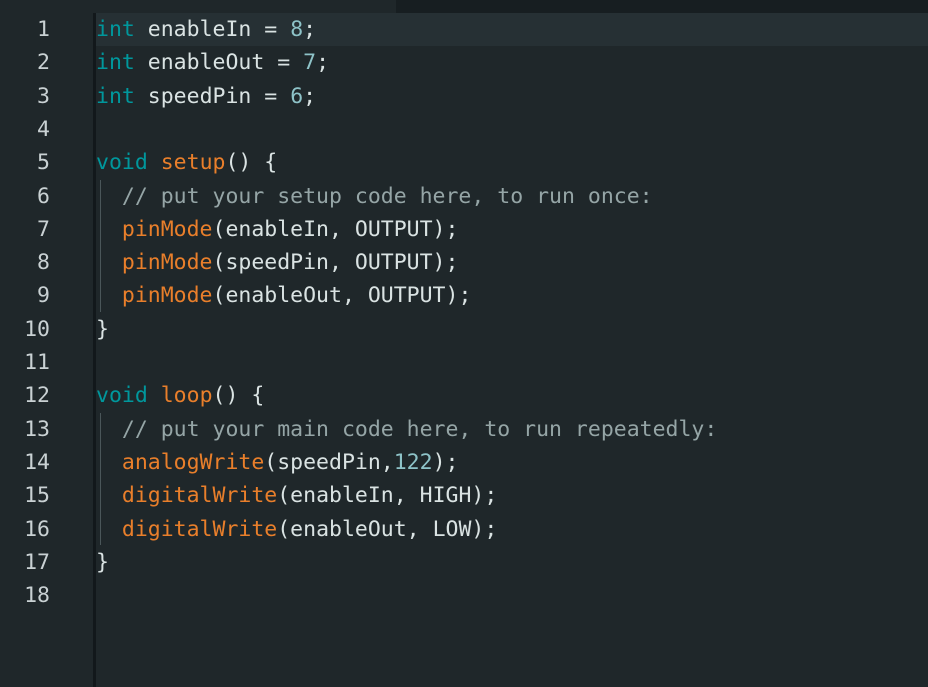 The width and height of the screenshot is (928, 687). I want to click on code-line: int enableIn = 8;, so click(206, 29).